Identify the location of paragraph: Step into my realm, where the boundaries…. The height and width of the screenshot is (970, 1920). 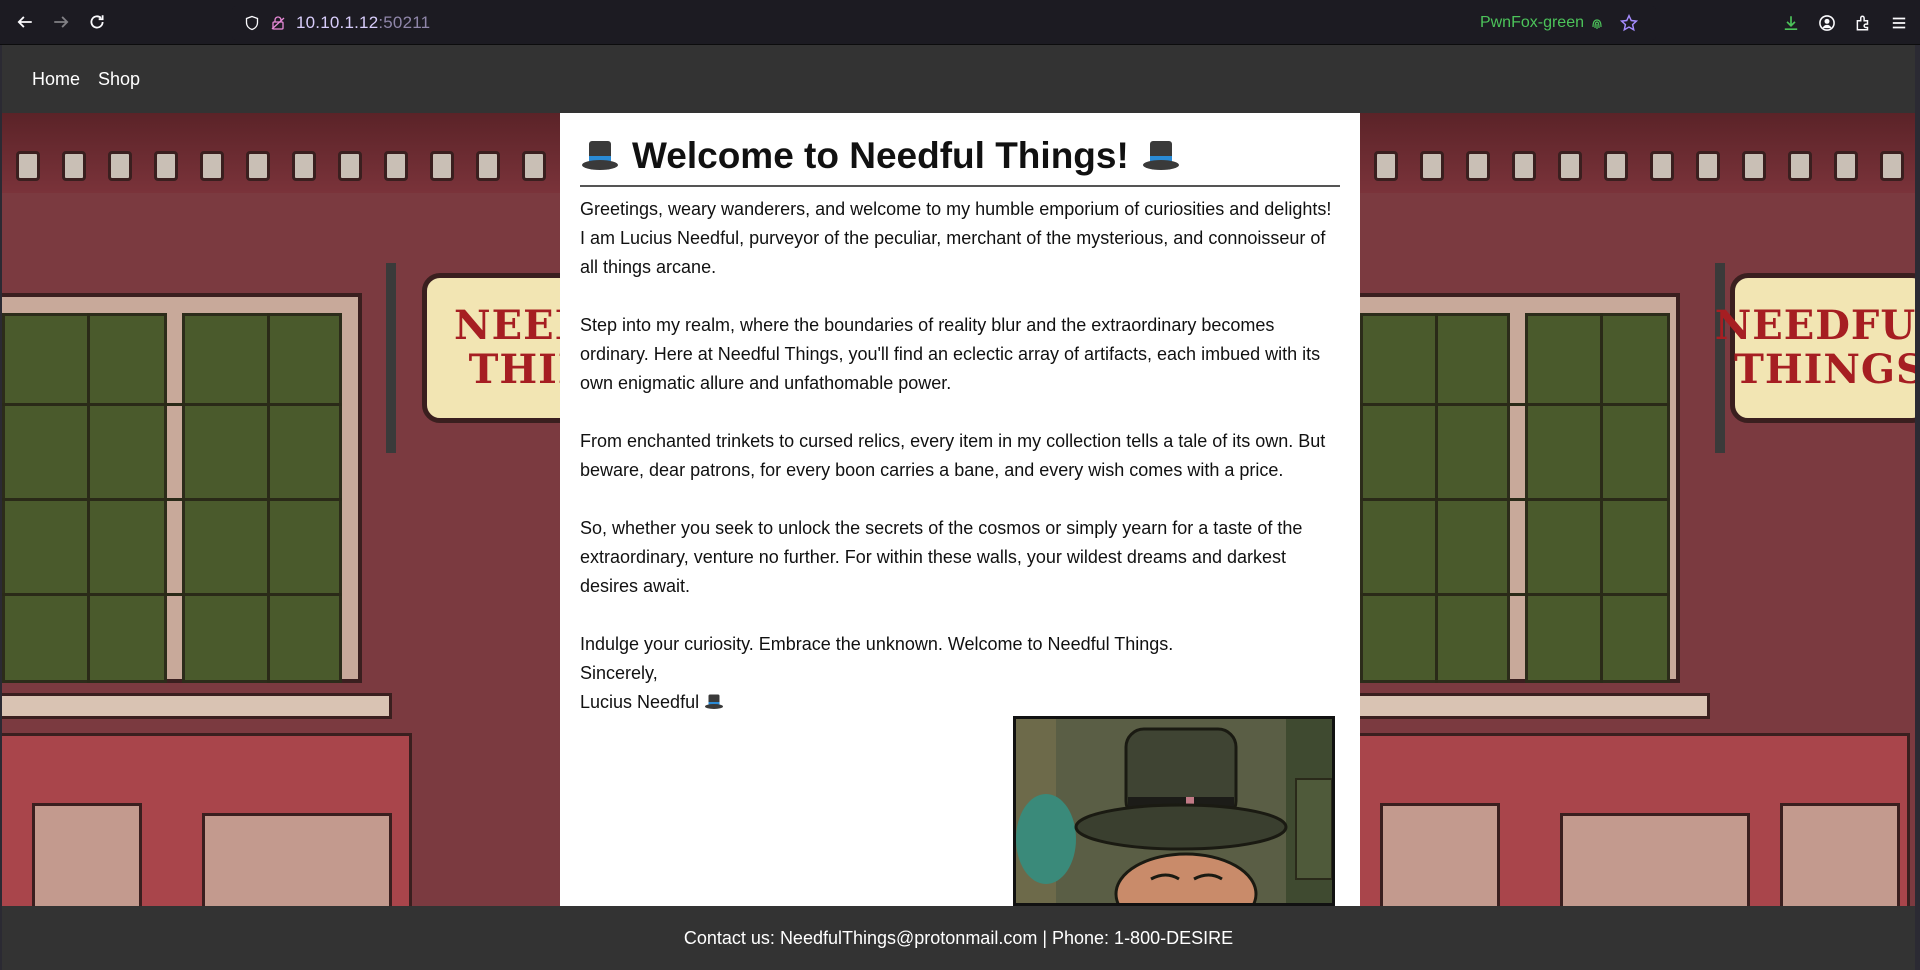
(950, 354).